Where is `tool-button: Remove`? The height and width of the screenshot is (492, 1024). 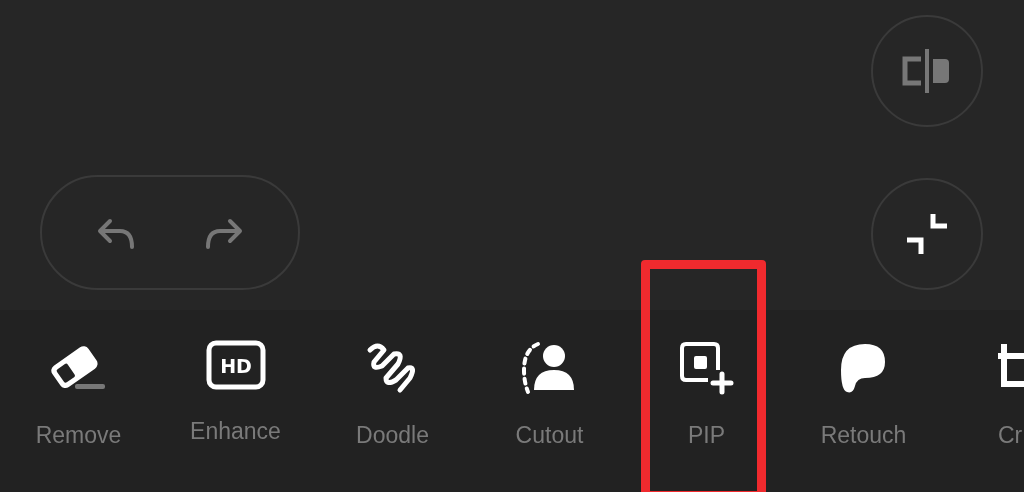 tool-button: Remove is located at coordinates (78, 401).